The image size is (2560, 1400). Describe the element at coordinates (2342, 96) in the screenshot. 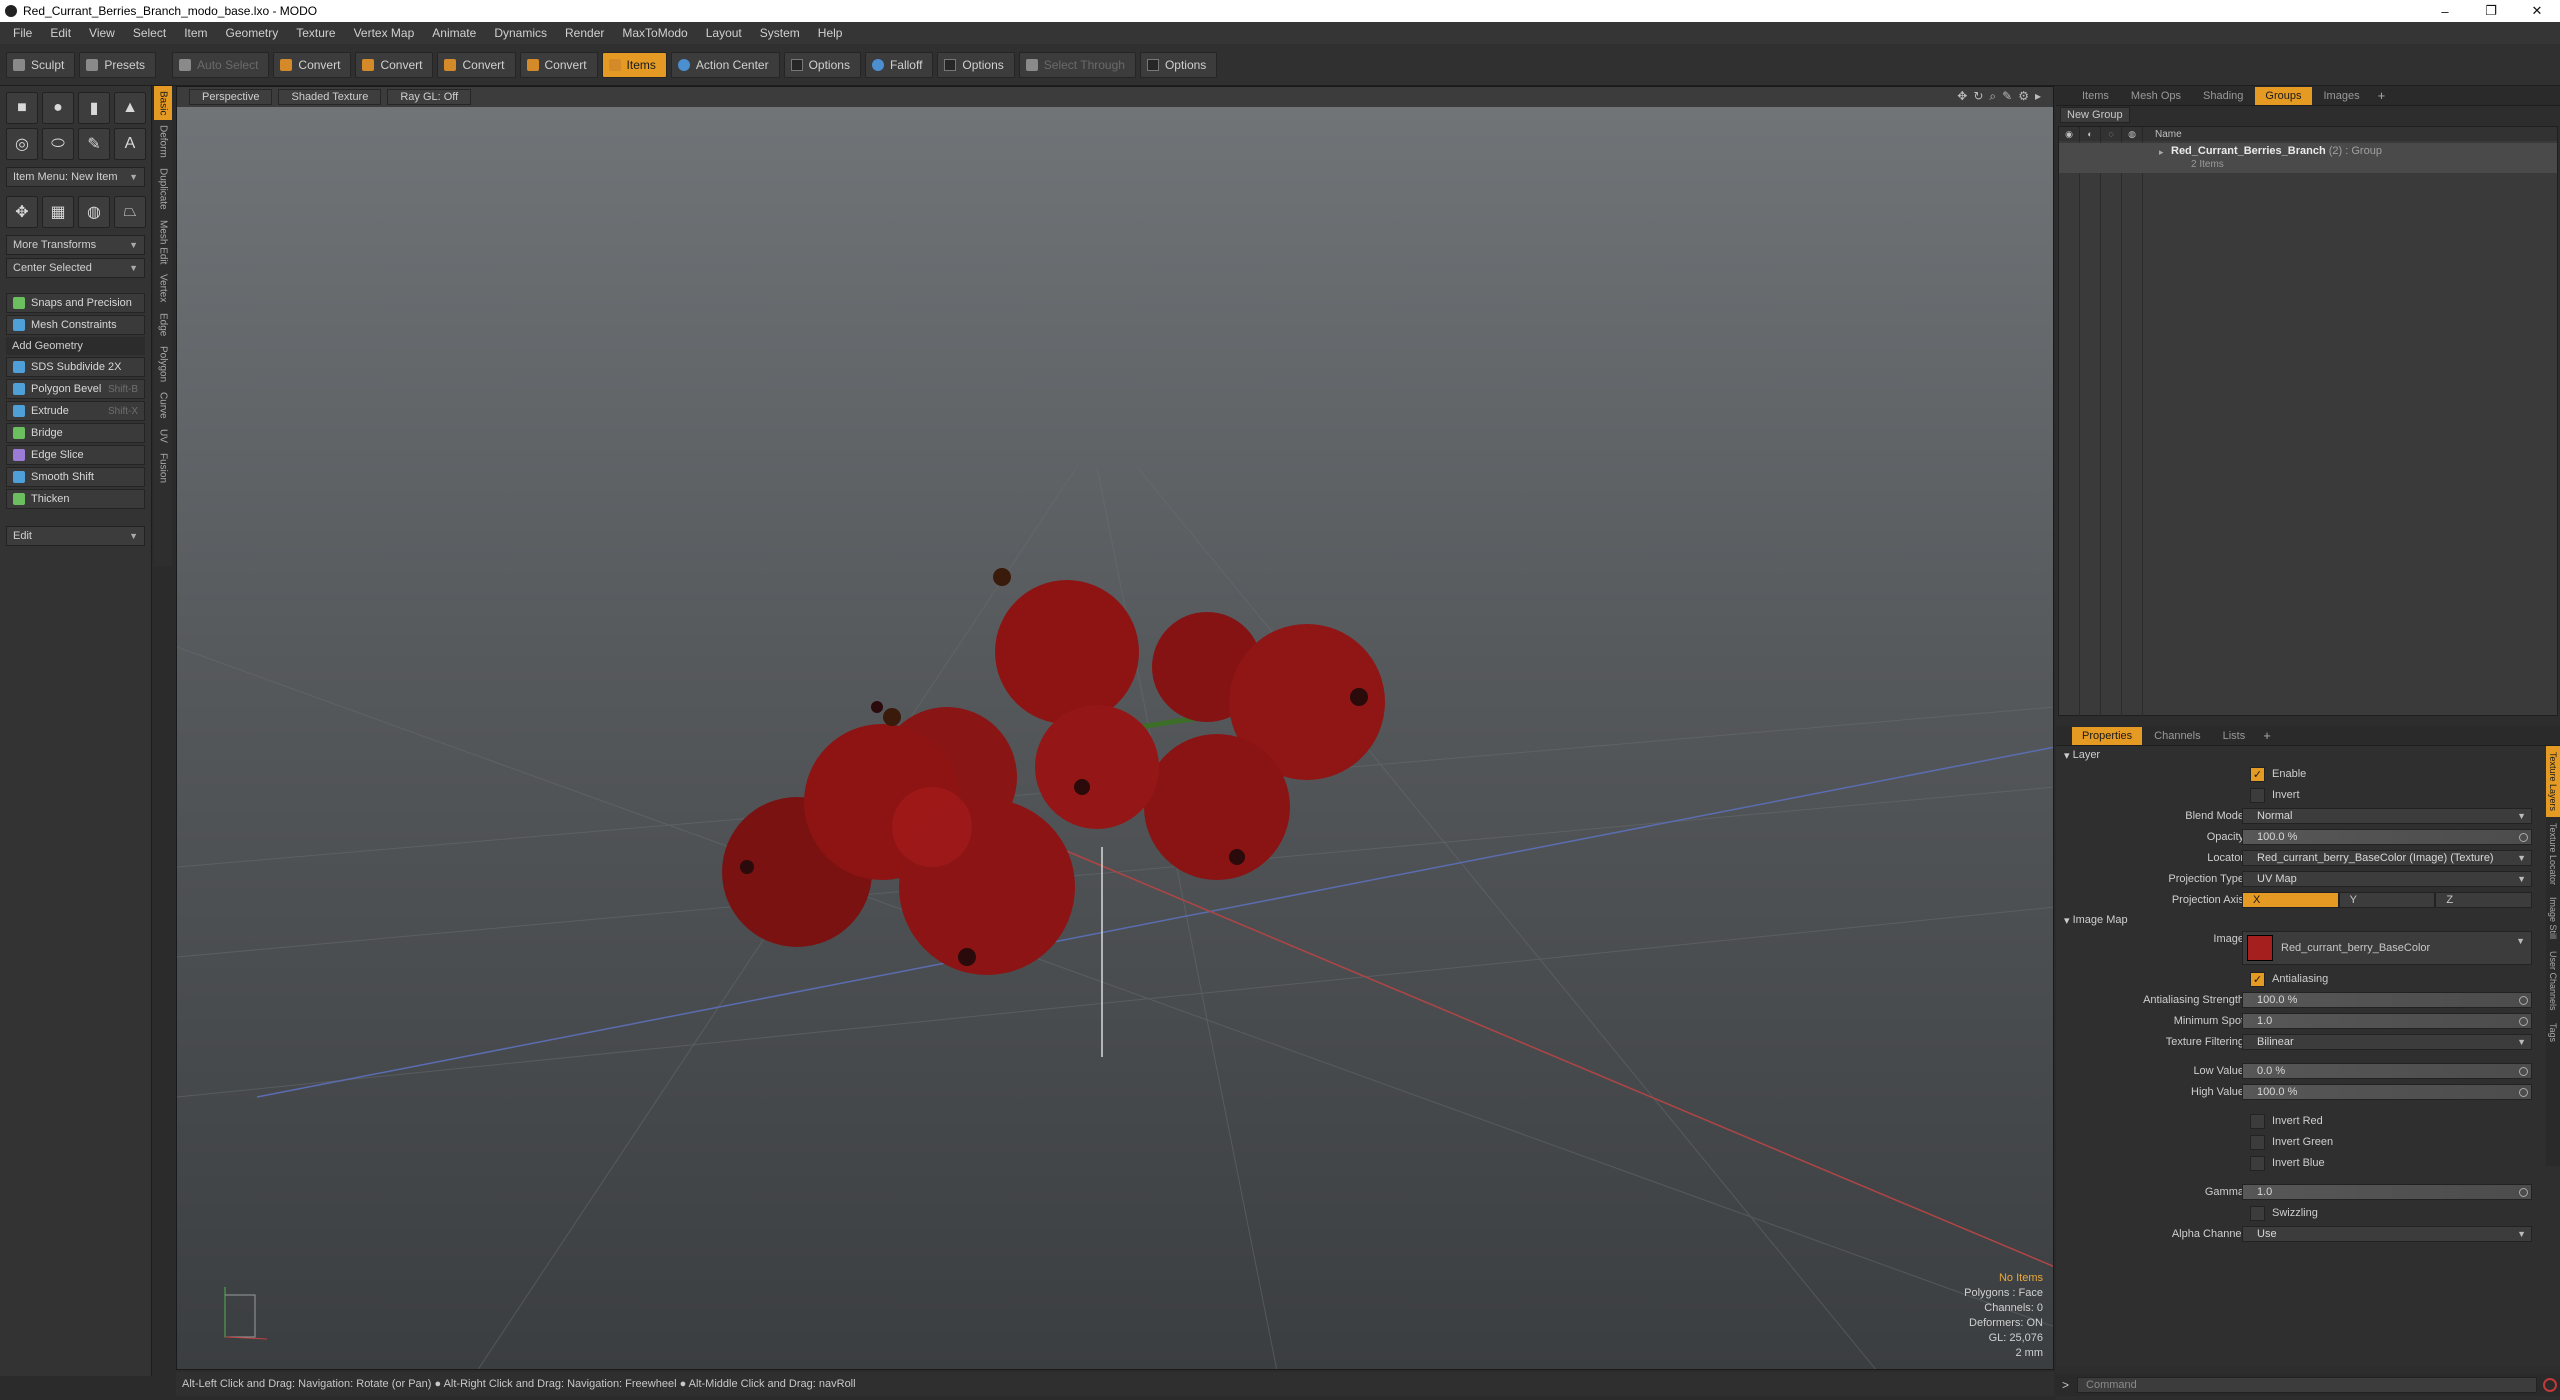

I see `tab-images: Images` at that location.